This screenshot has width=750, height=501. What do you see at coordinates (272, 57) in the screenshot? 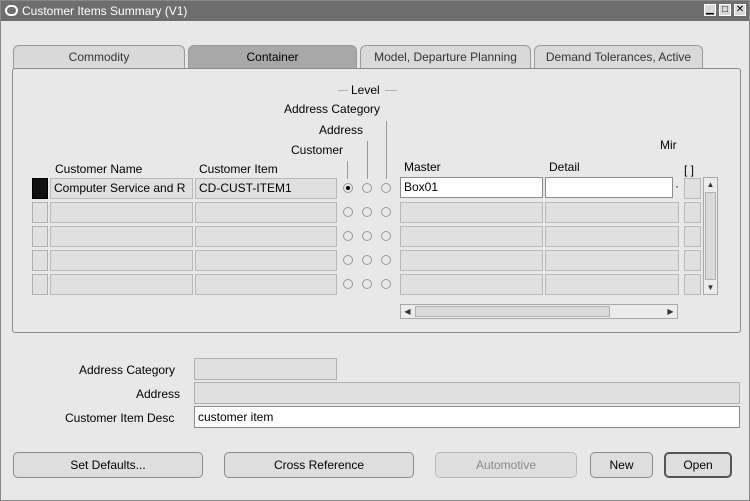
I see `tab-container: Container` at bounding box center [272, 57].